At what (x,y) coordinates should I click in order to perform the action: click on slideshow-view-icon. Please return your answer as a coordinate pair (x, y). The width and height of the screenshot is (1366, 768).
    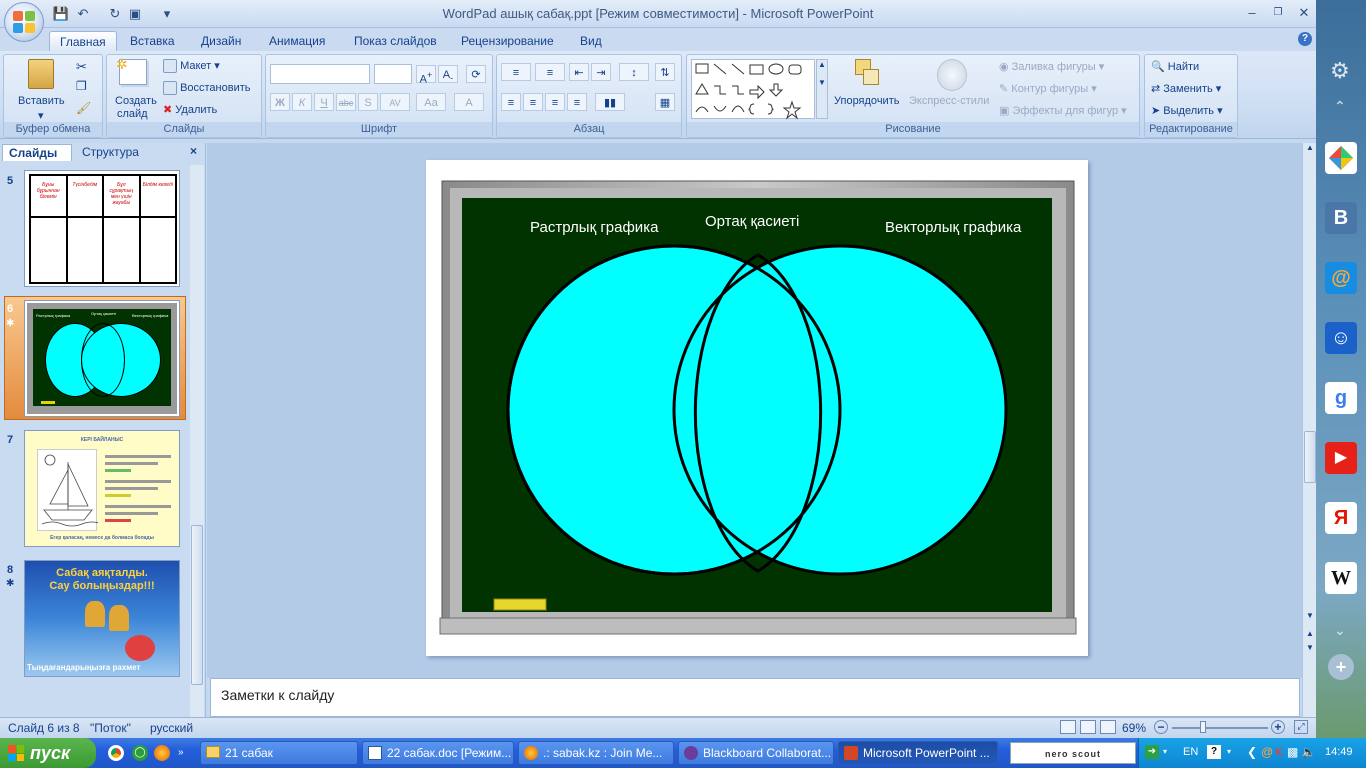
    Looking at the image, I should click on (1108, 727).